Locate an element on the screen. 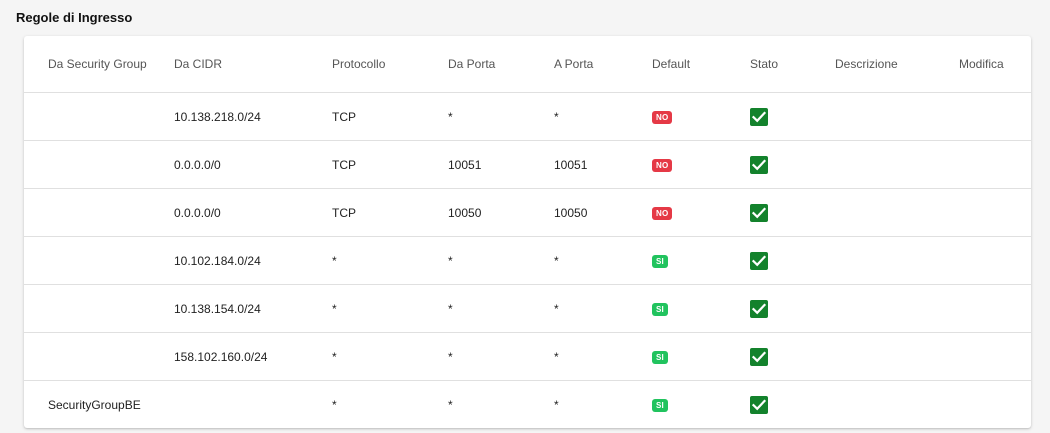  section-title: Regole di Ingresso is located at coordinates (74, 17).